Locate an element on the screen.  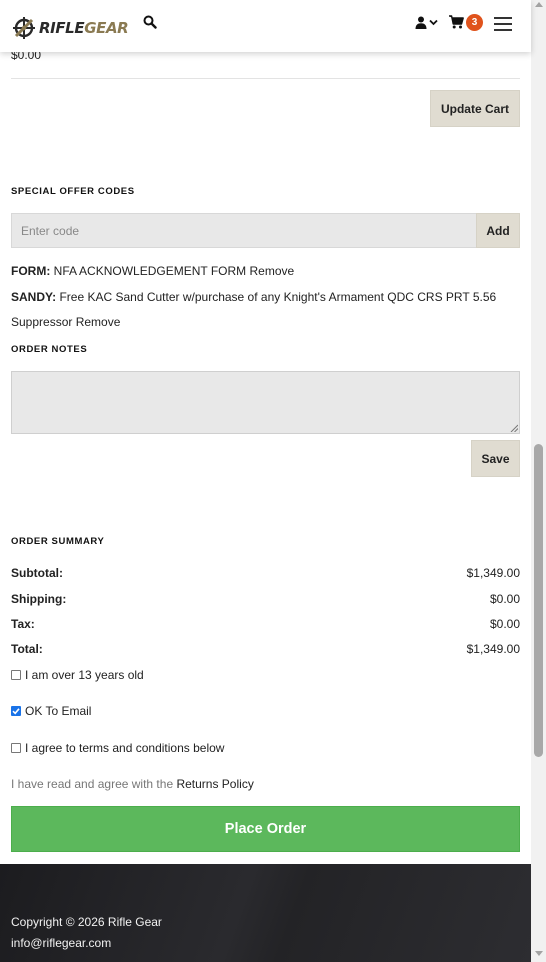
order-notes-title: ORDER NOTES is located at coordinates (49, 349).